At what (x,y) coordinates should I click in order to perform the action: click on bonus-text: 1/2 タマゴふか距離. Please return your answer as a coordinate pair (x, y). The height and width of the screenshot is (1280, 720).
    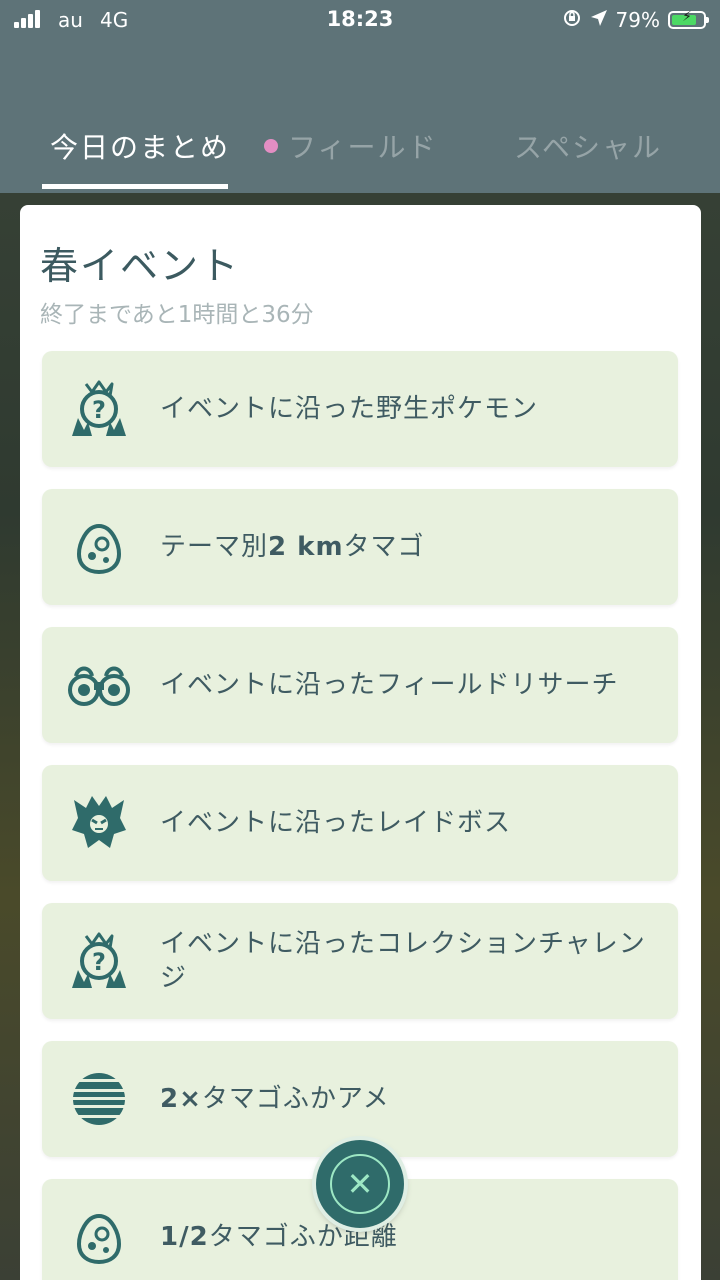
    Looking at the image, I should click on (279, 1237).